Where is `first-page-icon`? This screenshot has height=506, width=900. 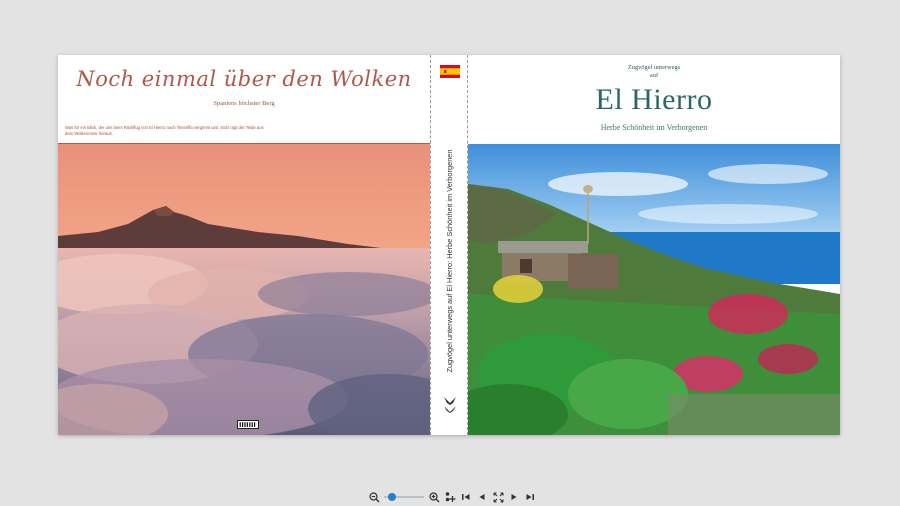
first-page-icon is located at coordinates (466, 497).